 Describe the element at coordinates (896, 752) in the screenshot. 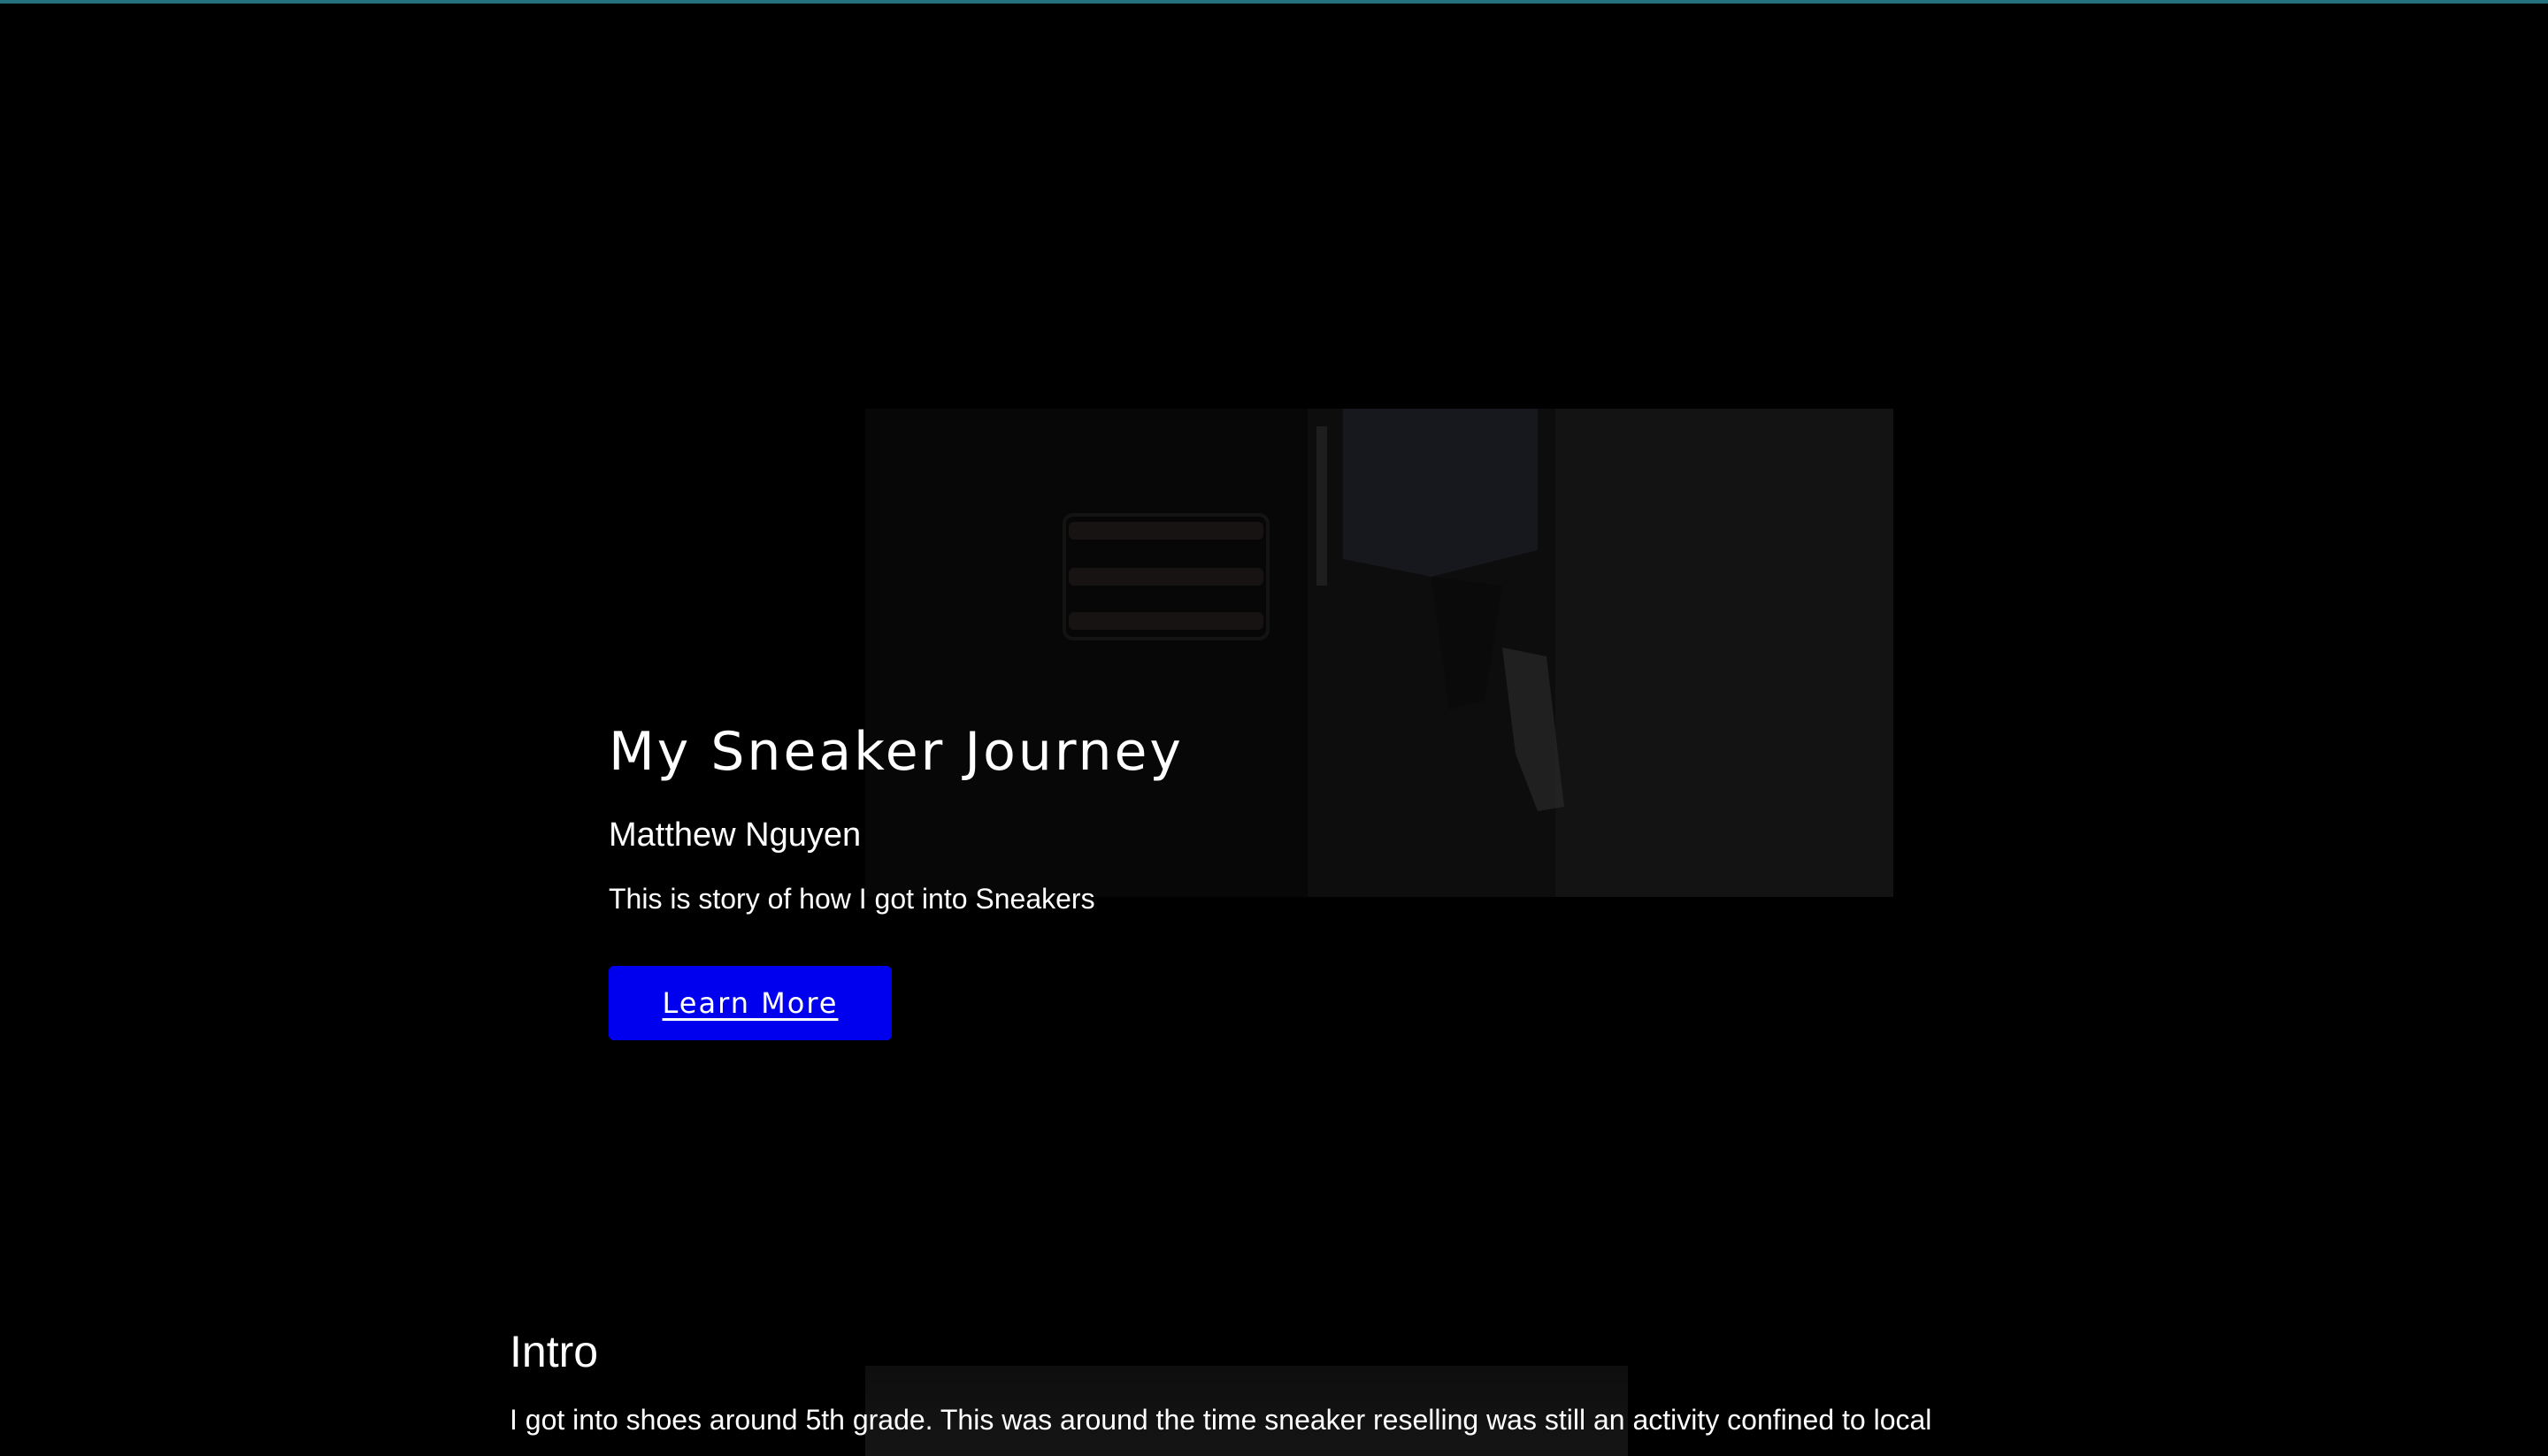

I see `hero-title: My Sneaker Journey` at that location.